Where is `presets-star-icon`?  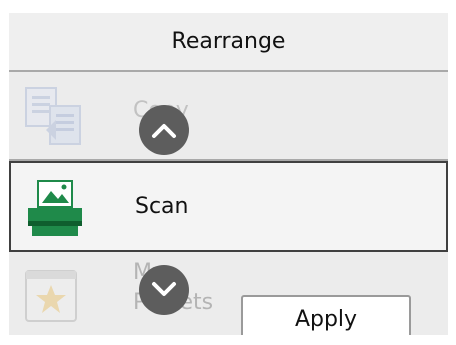
presets-star-icon is located at coordinates (52, 299).